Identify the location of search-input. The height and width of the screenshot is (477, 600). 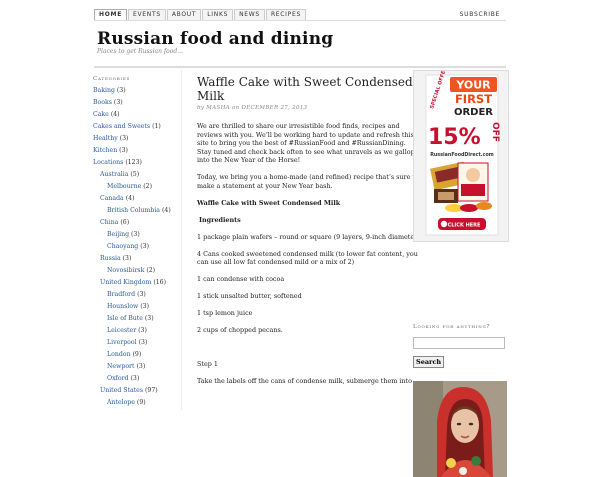
(459, 343).